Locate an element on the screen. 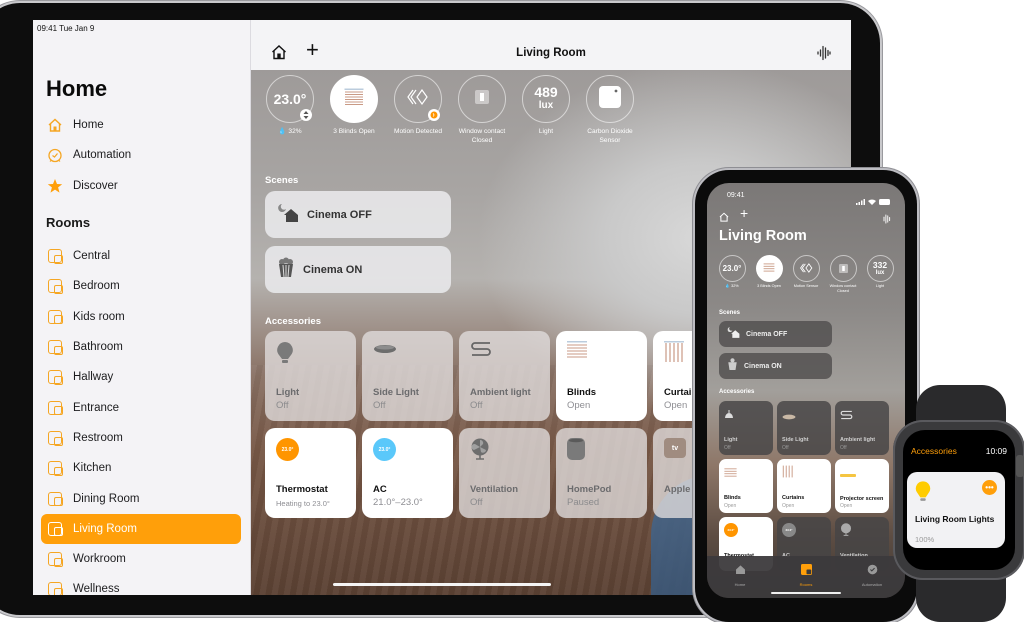 The width and height of the screenshot is (1024, 622). sidebar-room-central: Central is located at coordinates (141, 256).